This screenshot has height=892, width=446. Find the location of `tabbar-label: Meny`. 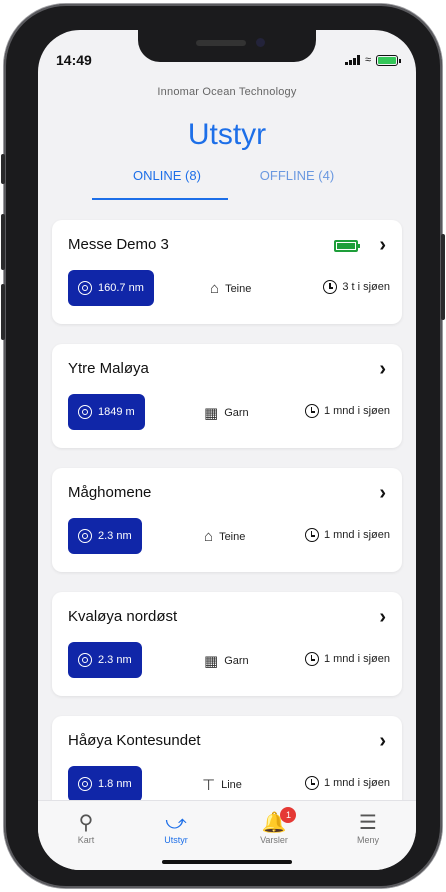

tabbar-label: Meny is located at coordinates (367, 840).